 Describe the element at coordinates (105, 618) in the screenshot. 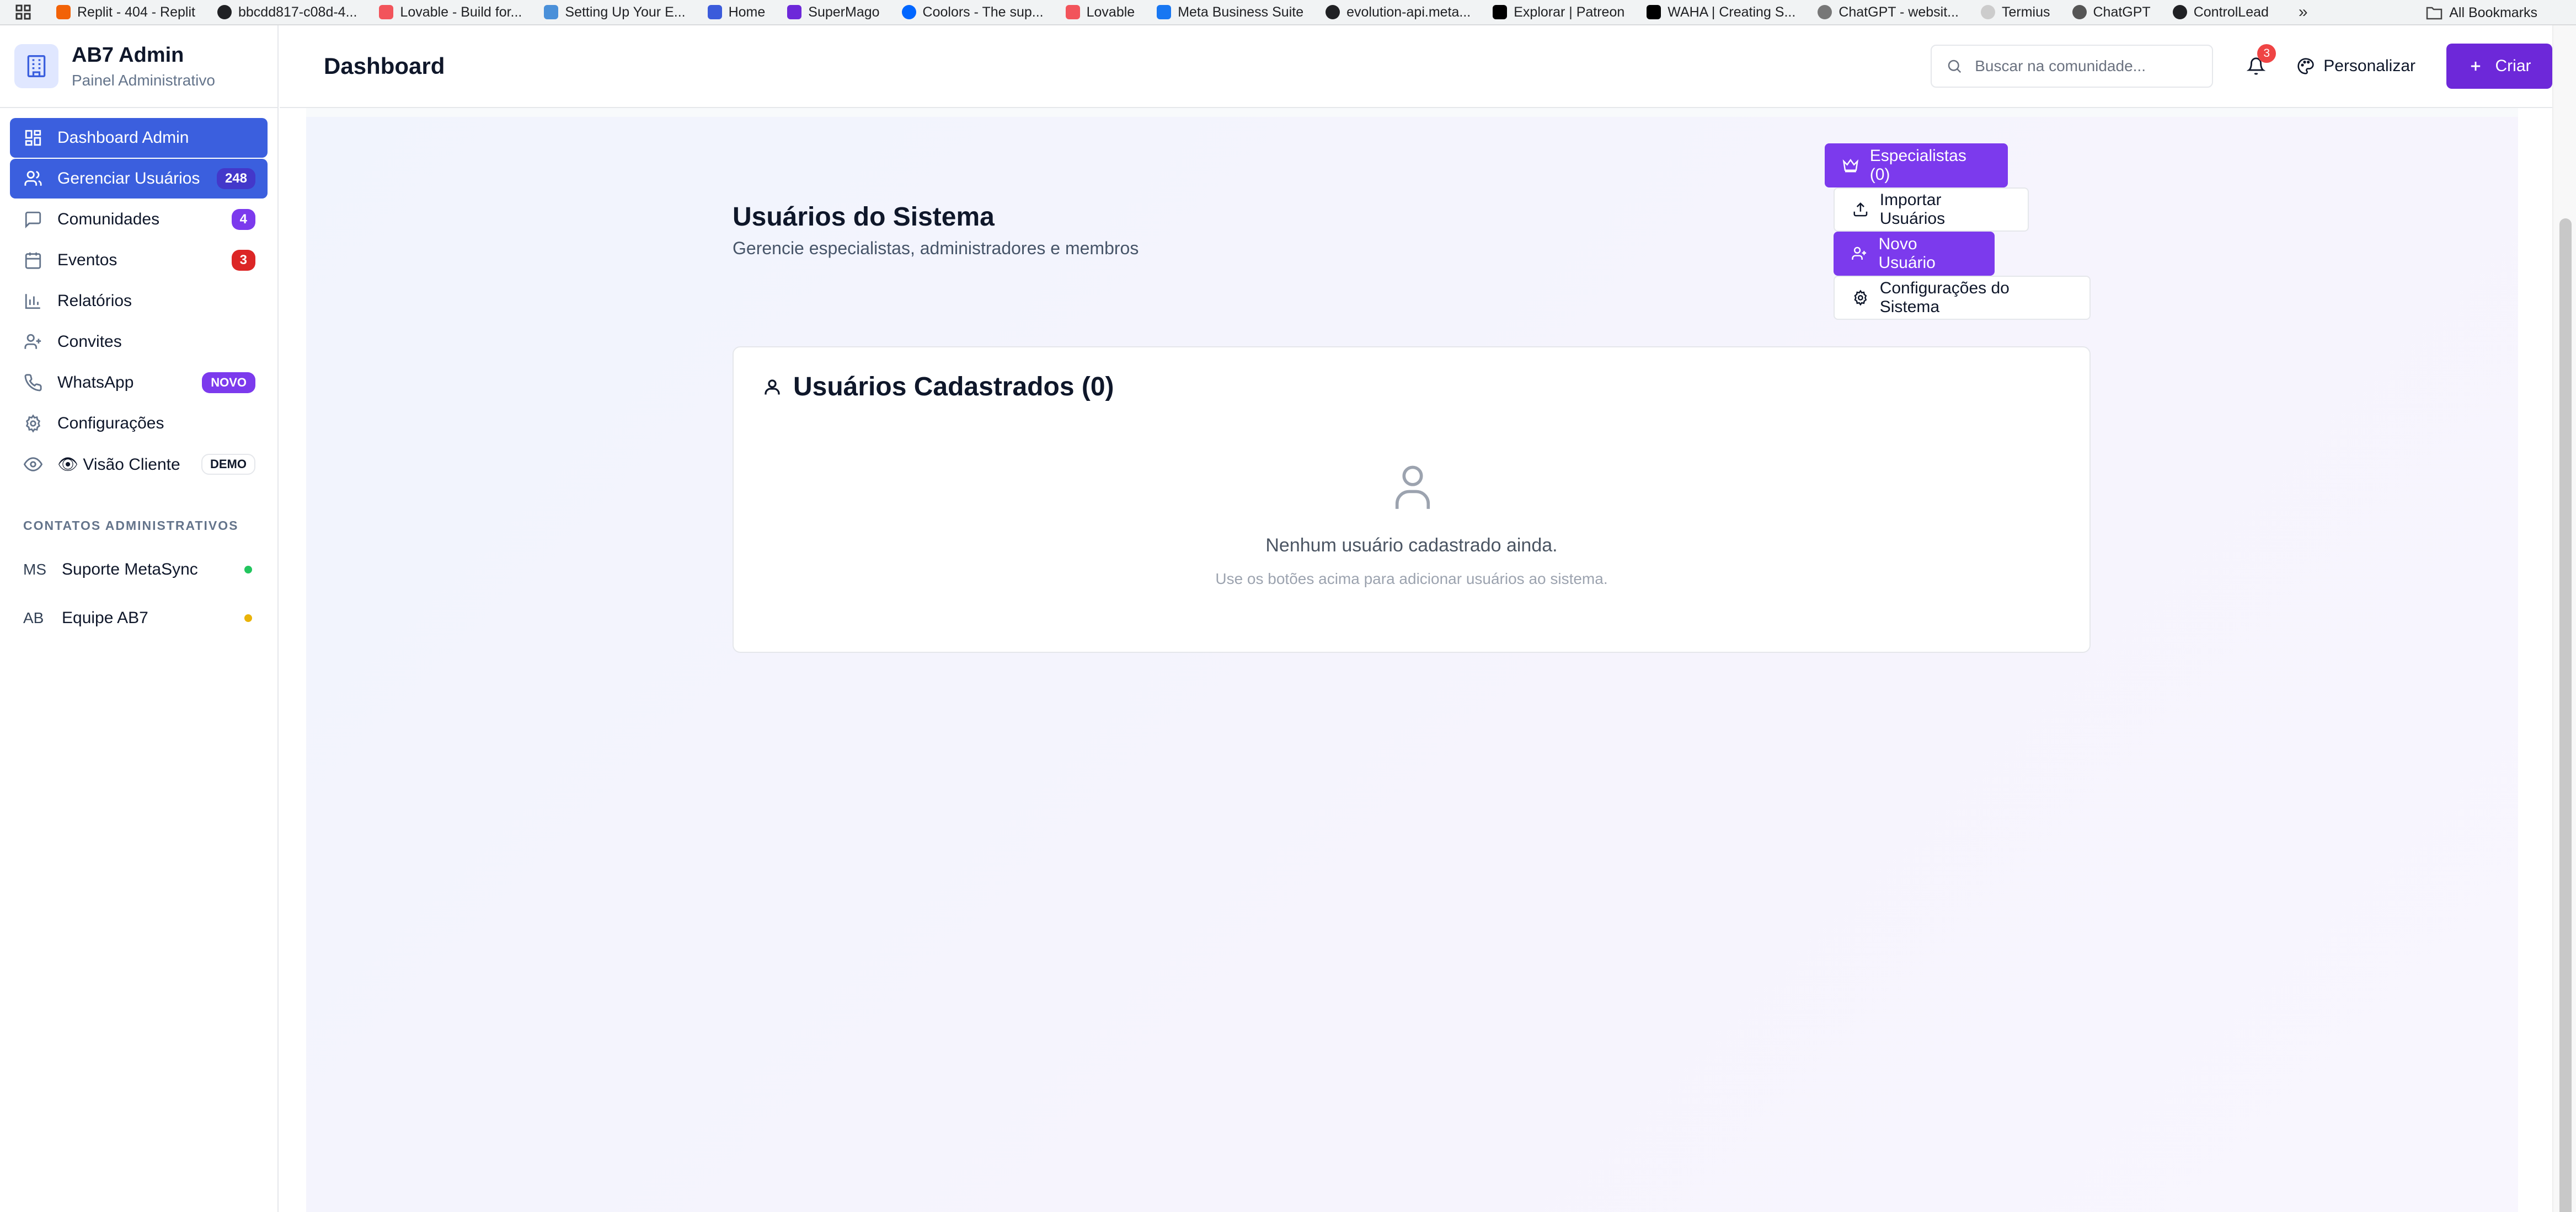

I see `contact-name: Equipe AB7` at that location.